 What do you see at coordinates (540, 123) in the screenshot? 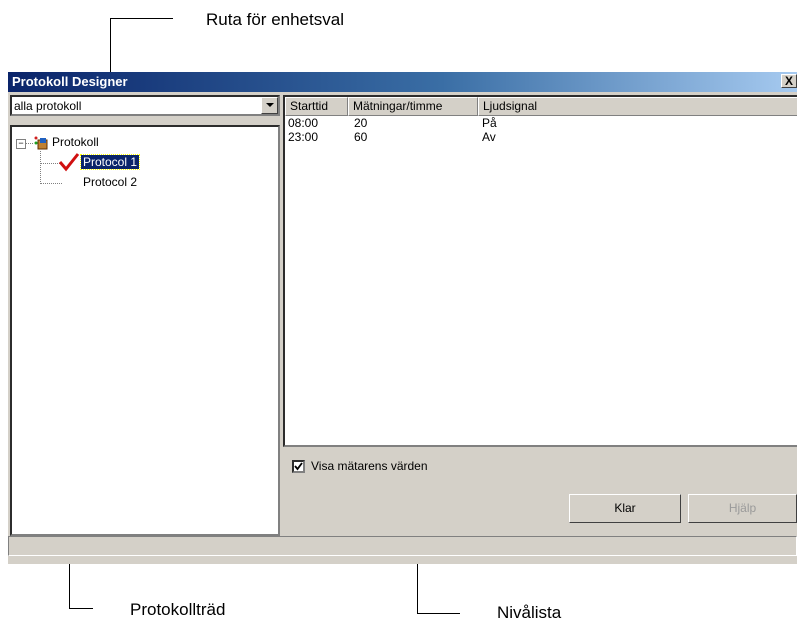
I see `table-row: 08:00 20 På` at bounding box center [540, 123].